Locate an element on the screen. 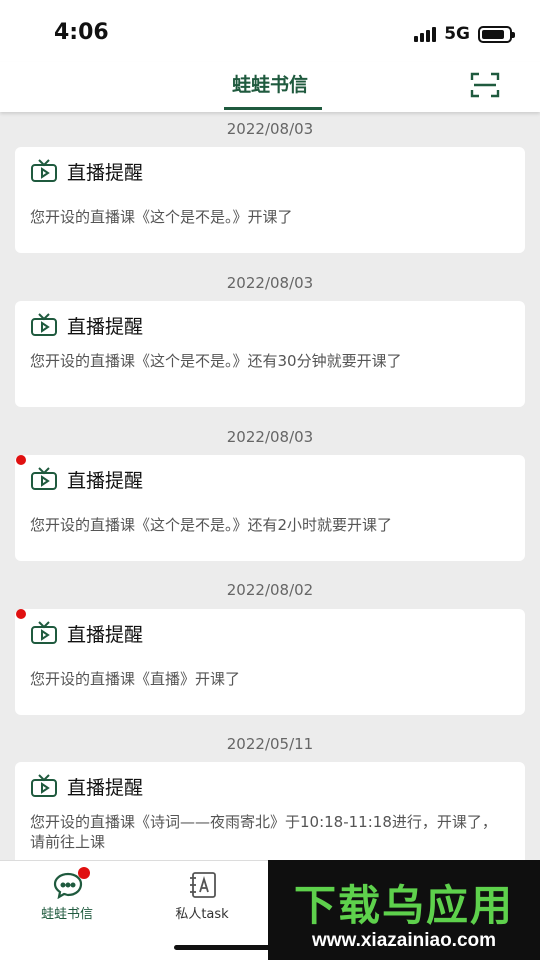  tab-badge is located at coordinates (84, 873).